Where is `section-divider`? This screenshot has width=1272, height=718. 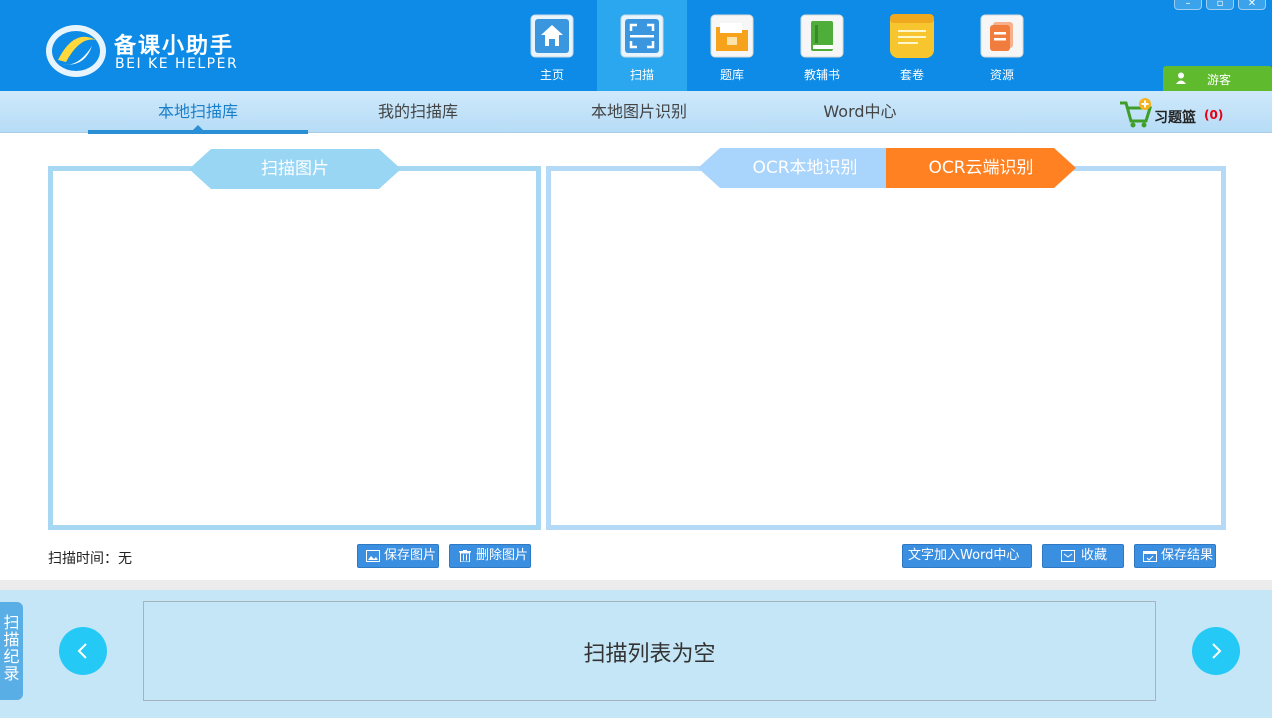
section-divider is located at coordinates (636, 585).